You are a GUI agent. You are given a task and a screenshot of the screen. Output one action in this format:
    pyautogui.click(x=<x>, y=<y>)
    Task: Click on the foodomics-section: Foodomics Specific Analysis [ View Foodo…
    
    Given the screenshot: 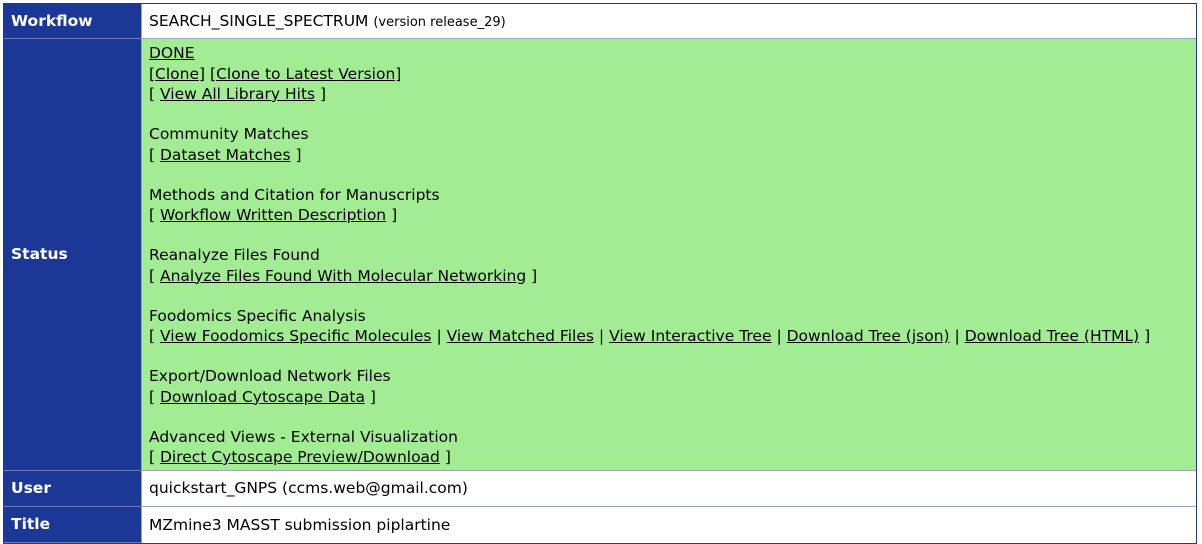 What is the action you would take?
    pyautogui.click(x=669, y=326)
    